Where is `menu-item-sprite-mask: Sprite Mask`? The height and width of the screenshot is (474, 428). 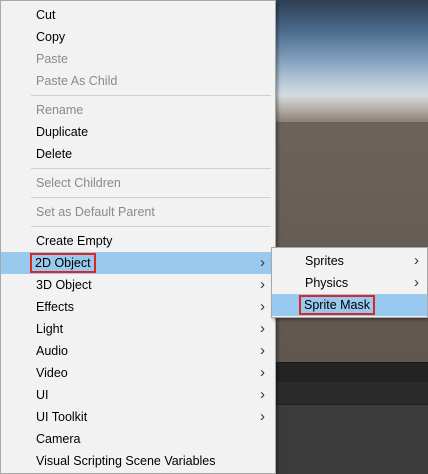 menu-item-sprite-mask: Sprite Mask is located at coordinates (349, 305).